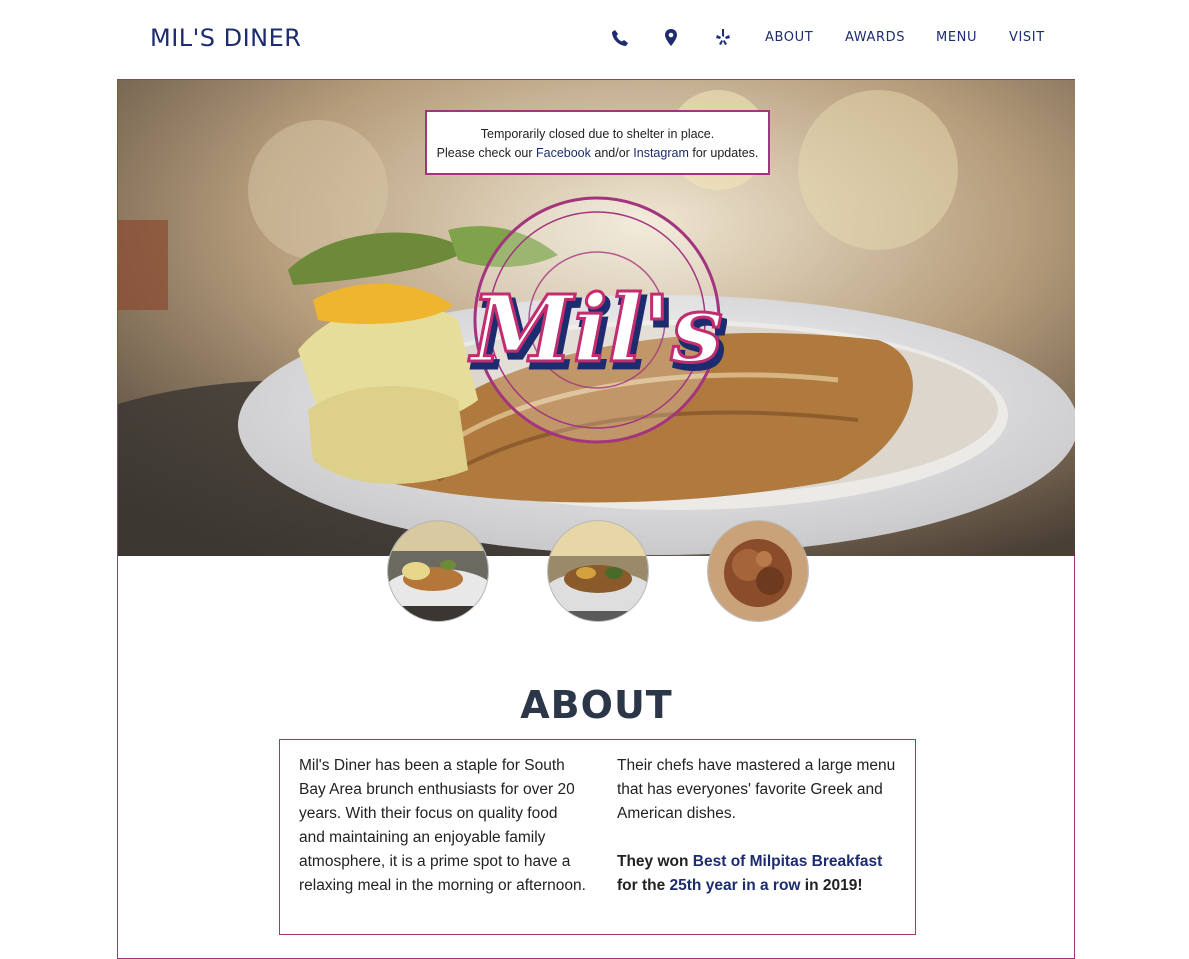 The height and width of the screenshot is (959, 1189). Describe the element at coordinates (225, 38) in the screenshot. I see `site-brand: MIL'S DINER` at that location.